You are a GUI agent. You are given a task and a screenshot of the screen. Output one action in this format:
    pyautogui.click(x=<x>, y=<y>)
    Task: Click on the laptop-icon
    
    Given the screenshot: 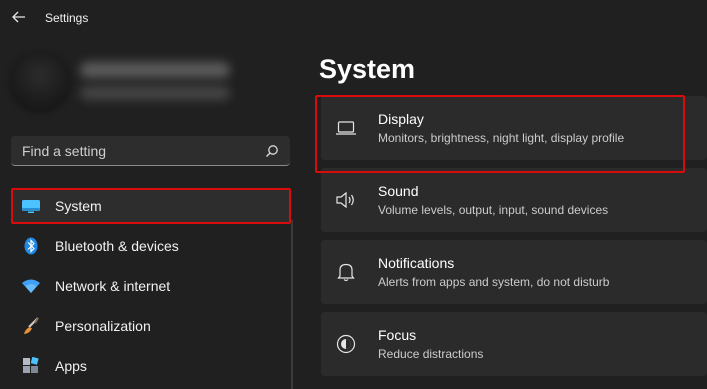 What is the action you would take?
    pyautogui.click(x=346, y=128)
    